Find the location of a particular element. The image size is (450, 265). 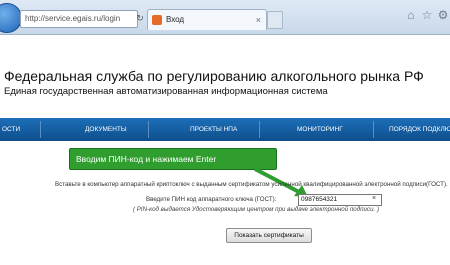

nav-item-monitoring: МОНИТОРИНГ is located at coordinates (320, 129).